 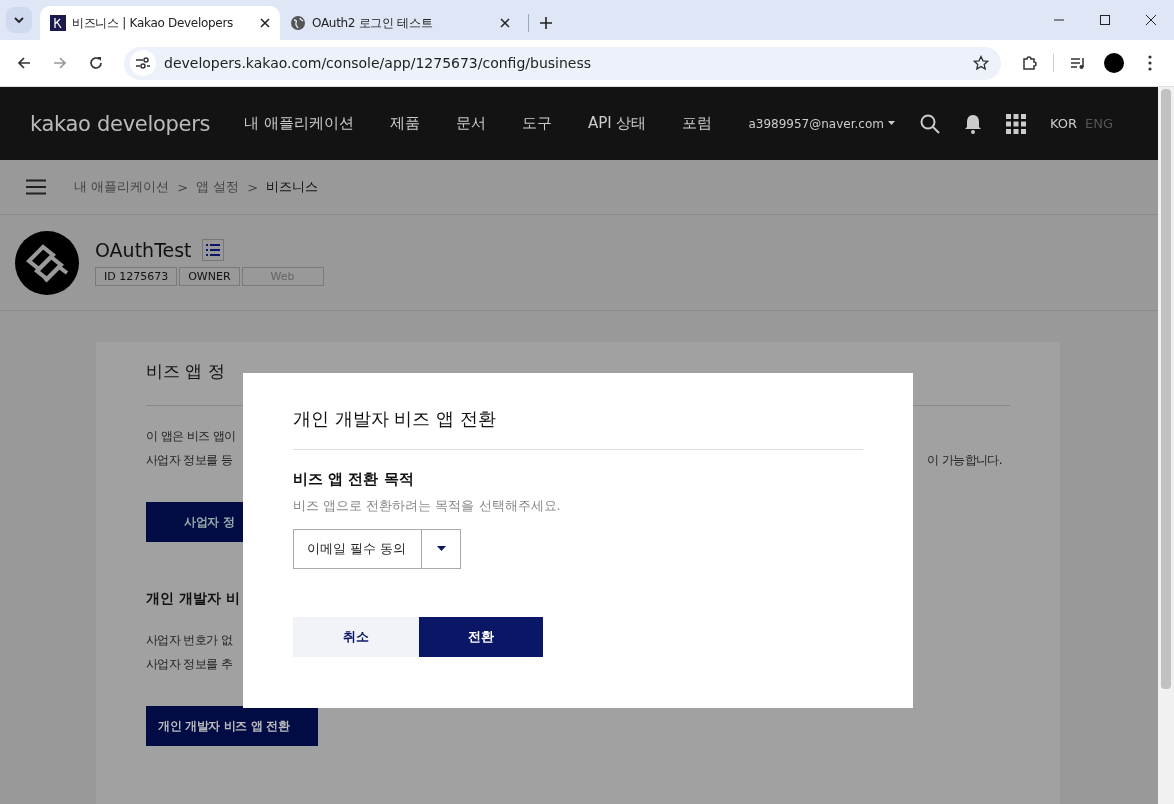 I want to click on tab-title: OAuth2 로그인 테스트, so click(x=373, y=23).